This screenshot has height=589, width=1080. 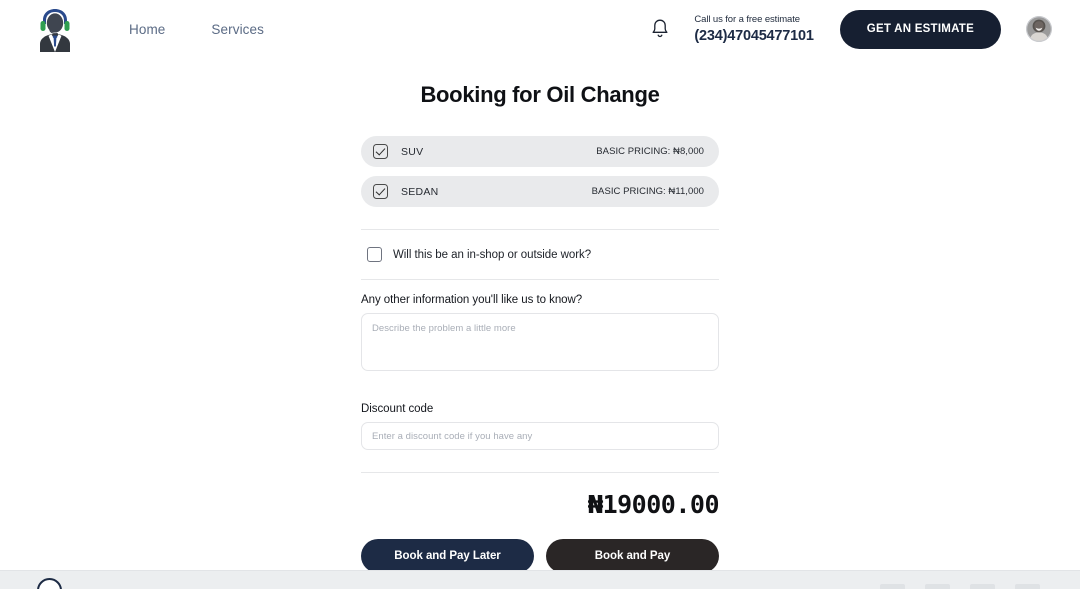 What do you see at coordinates (920, 29) in the screenshot?
I see `get-an-estimate-button: GET AN ESTIMATE` at bounding box center [920, 29].